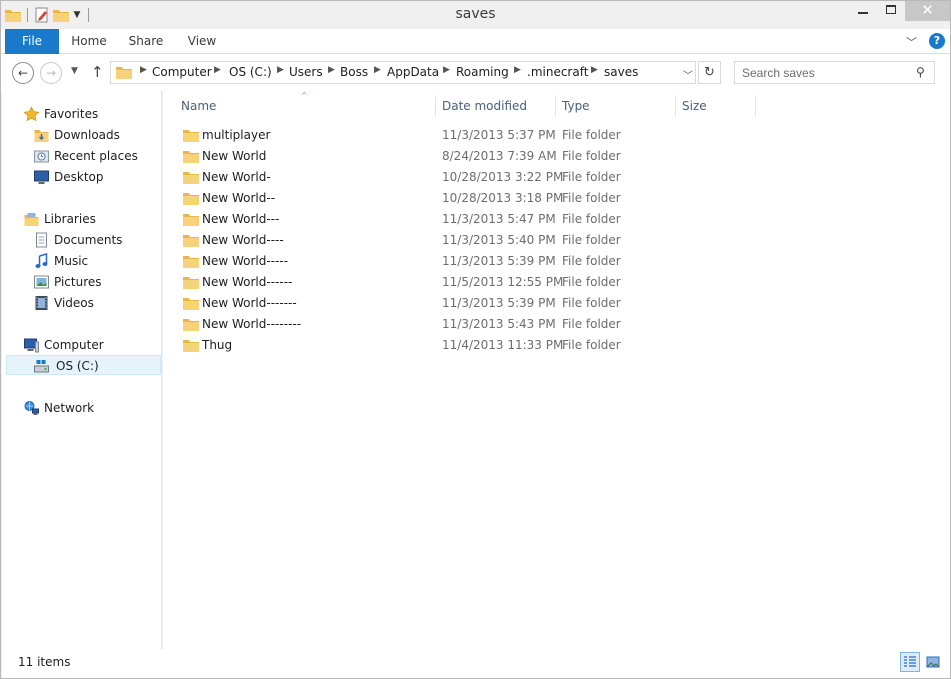  What do you see at coordinates (484, 106) in the screenshot?
I see `column-header-date-modified: Date modified` at bounding box center [484, 106].